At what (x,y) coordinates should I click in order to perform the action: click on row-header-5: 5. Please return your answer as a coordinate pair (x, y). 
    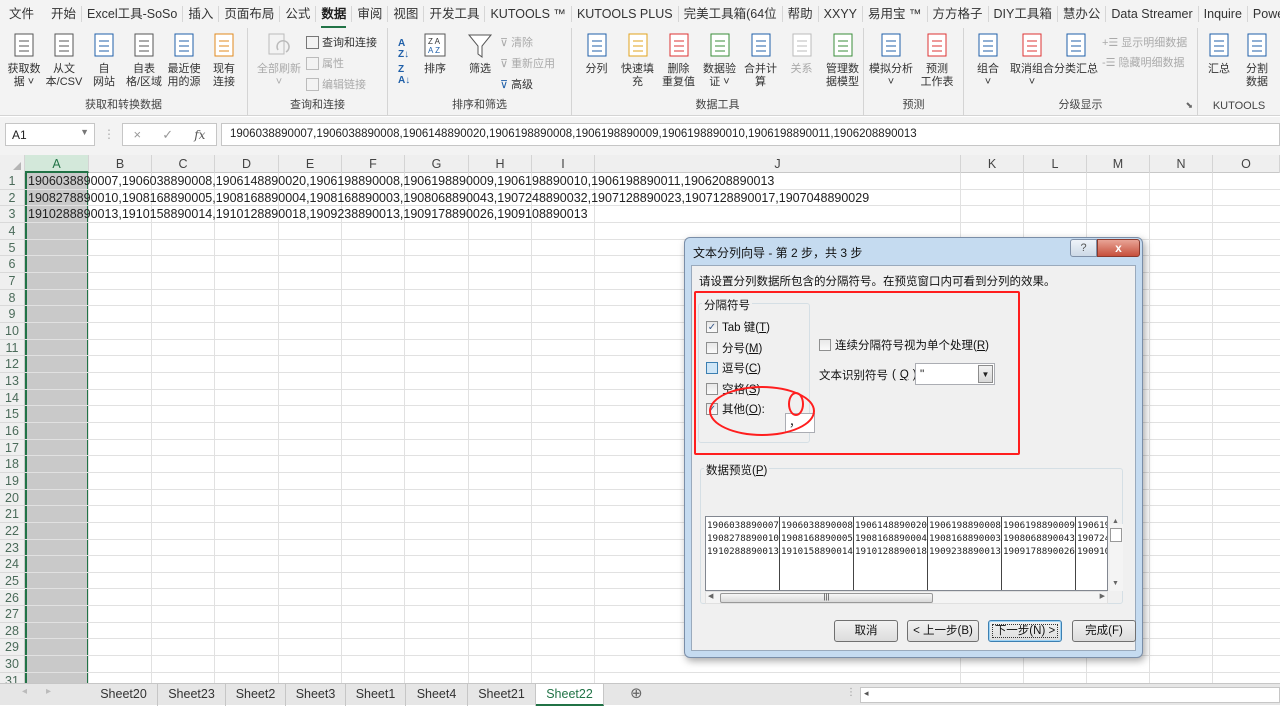
    Looking at the image, I should click on (12, 248).